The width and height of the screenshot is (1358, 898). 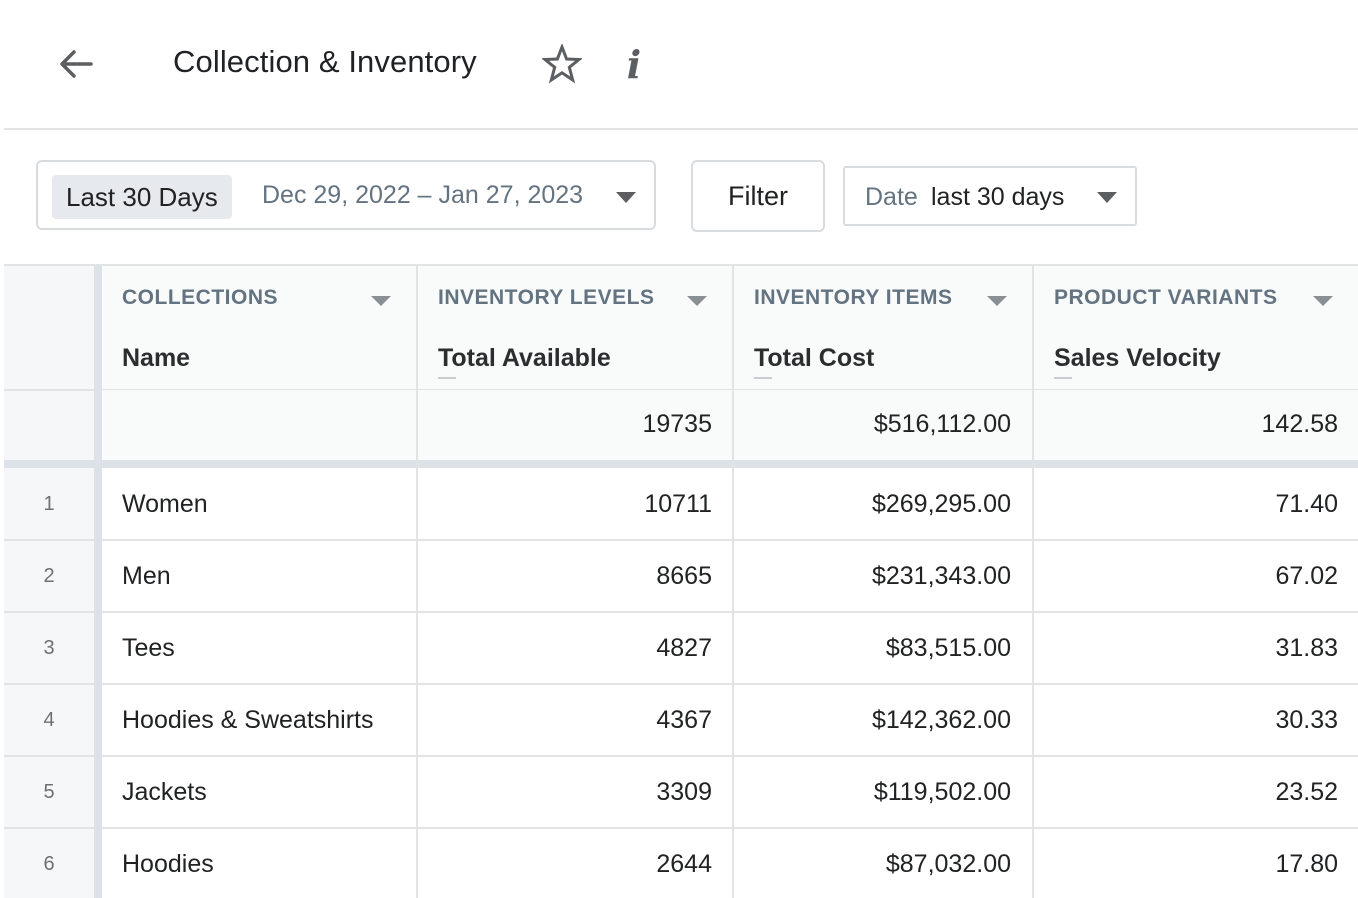 I want to click on totals-row: 19735 $516,112.00 142.58, so click(x=681, y=425).